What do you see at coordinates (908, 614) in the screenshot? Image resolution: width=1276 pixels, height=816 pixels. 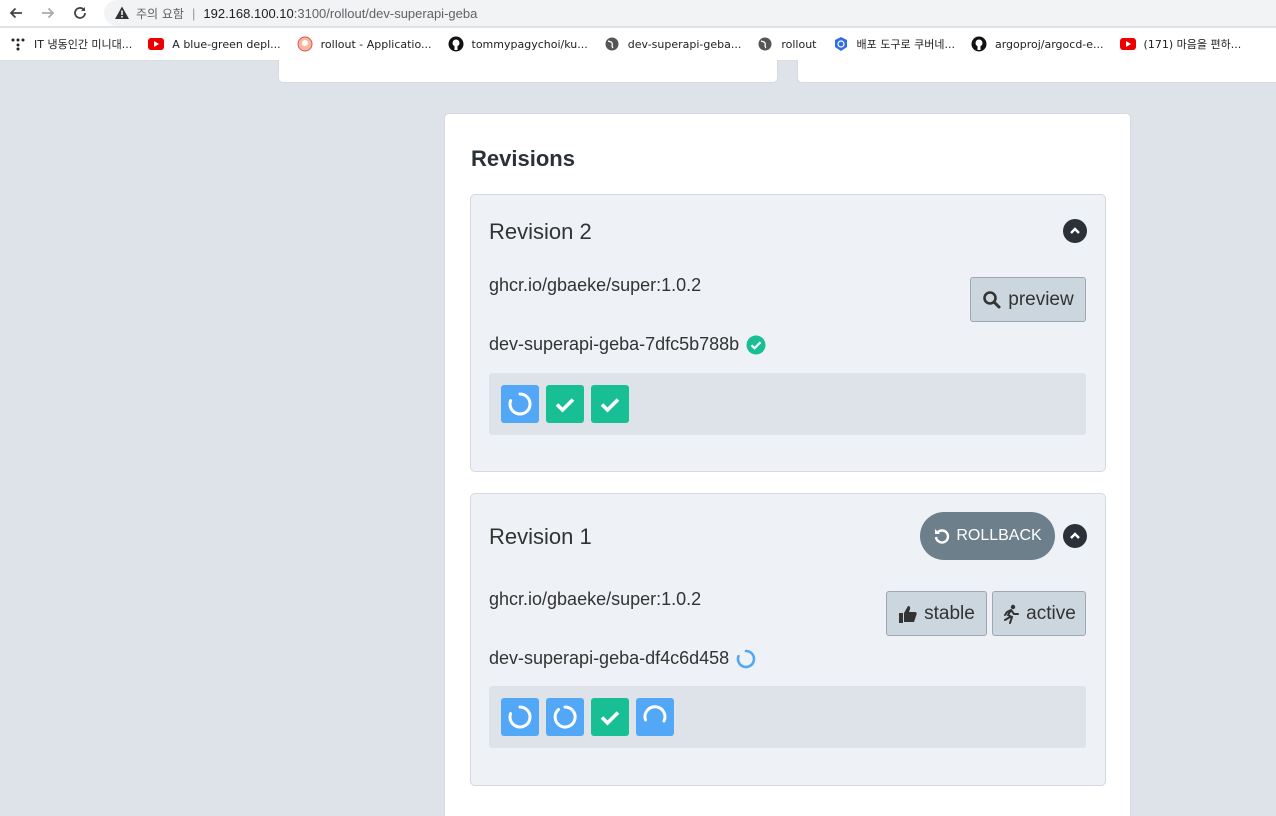 I see `thumbs-up-icon` at bounding box center [908, 614].